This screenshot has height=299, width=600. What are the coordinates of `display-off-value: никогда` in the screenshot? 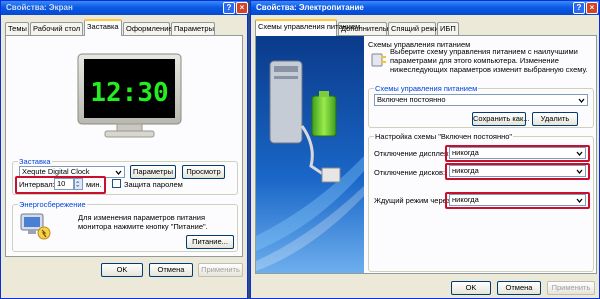 It's located at (465, 152).